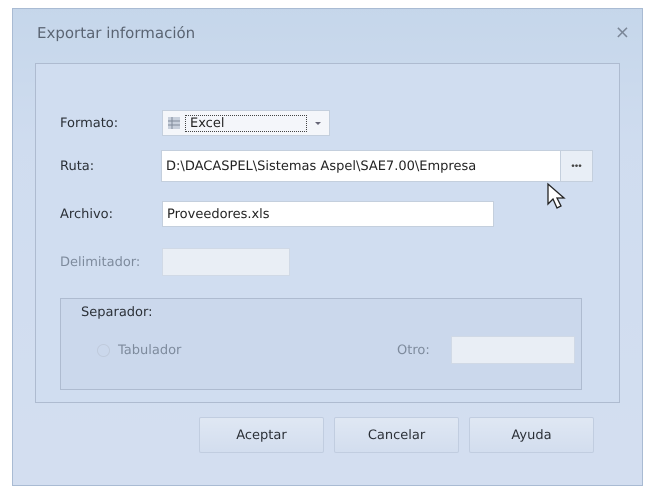  Describe the element at coordinates (246, 123) in the screenshot. I see `format-dropdown: Excel` at that location.